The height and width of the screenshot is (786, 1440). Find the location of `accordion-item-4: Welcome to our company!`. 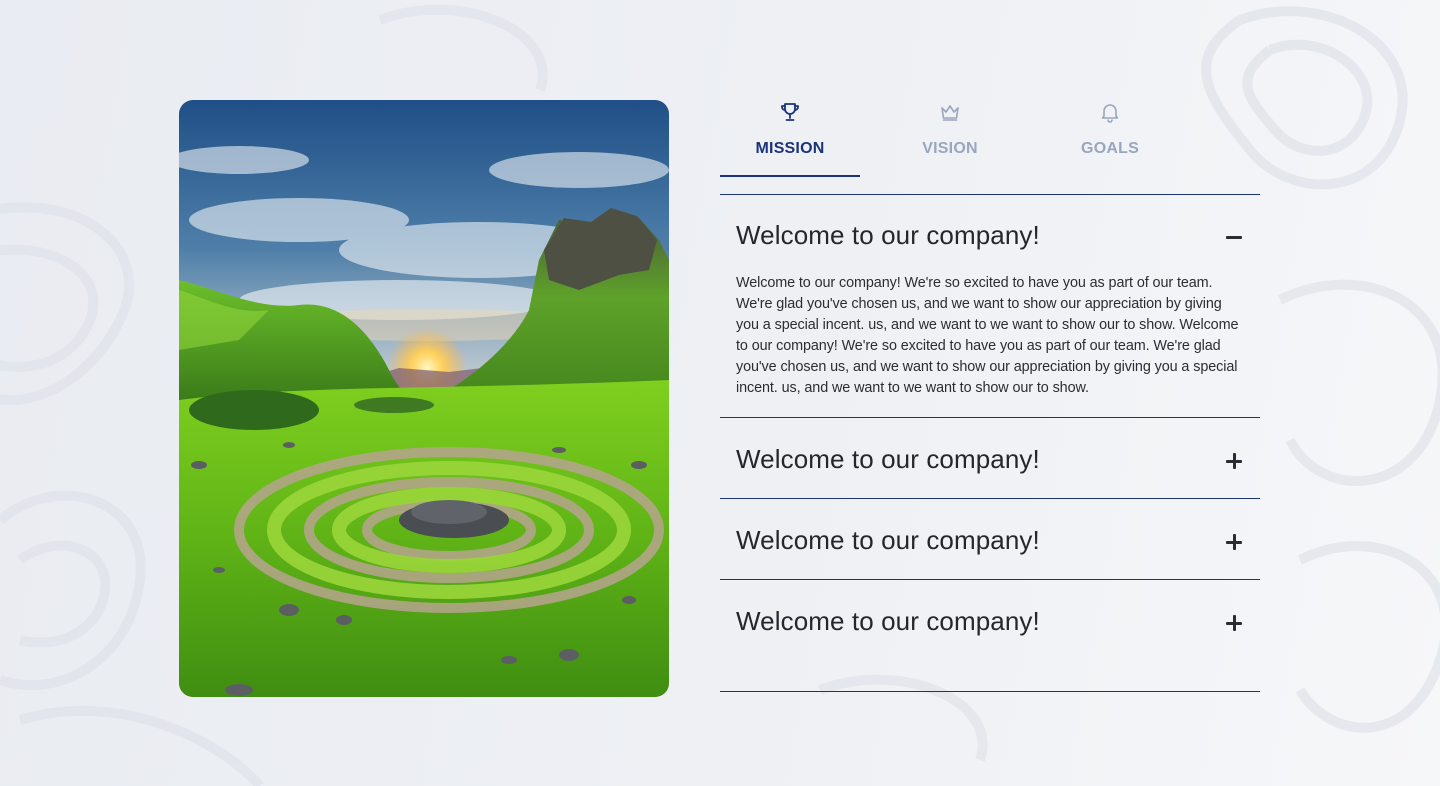

accordion-item-4: Welcome to our company! is located at coordinates (990, 636).